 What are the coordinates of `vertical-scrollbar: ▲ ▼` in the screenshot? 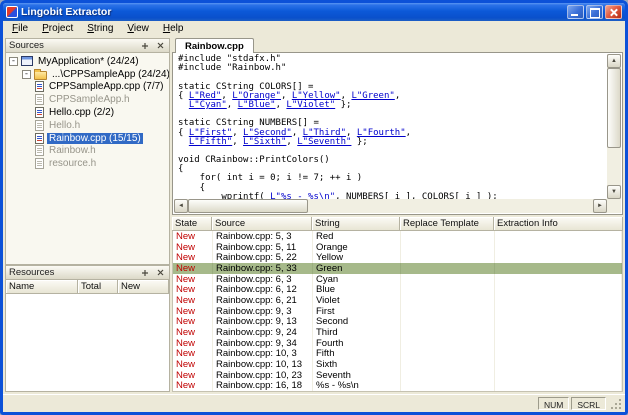 It's located at (614, 126).